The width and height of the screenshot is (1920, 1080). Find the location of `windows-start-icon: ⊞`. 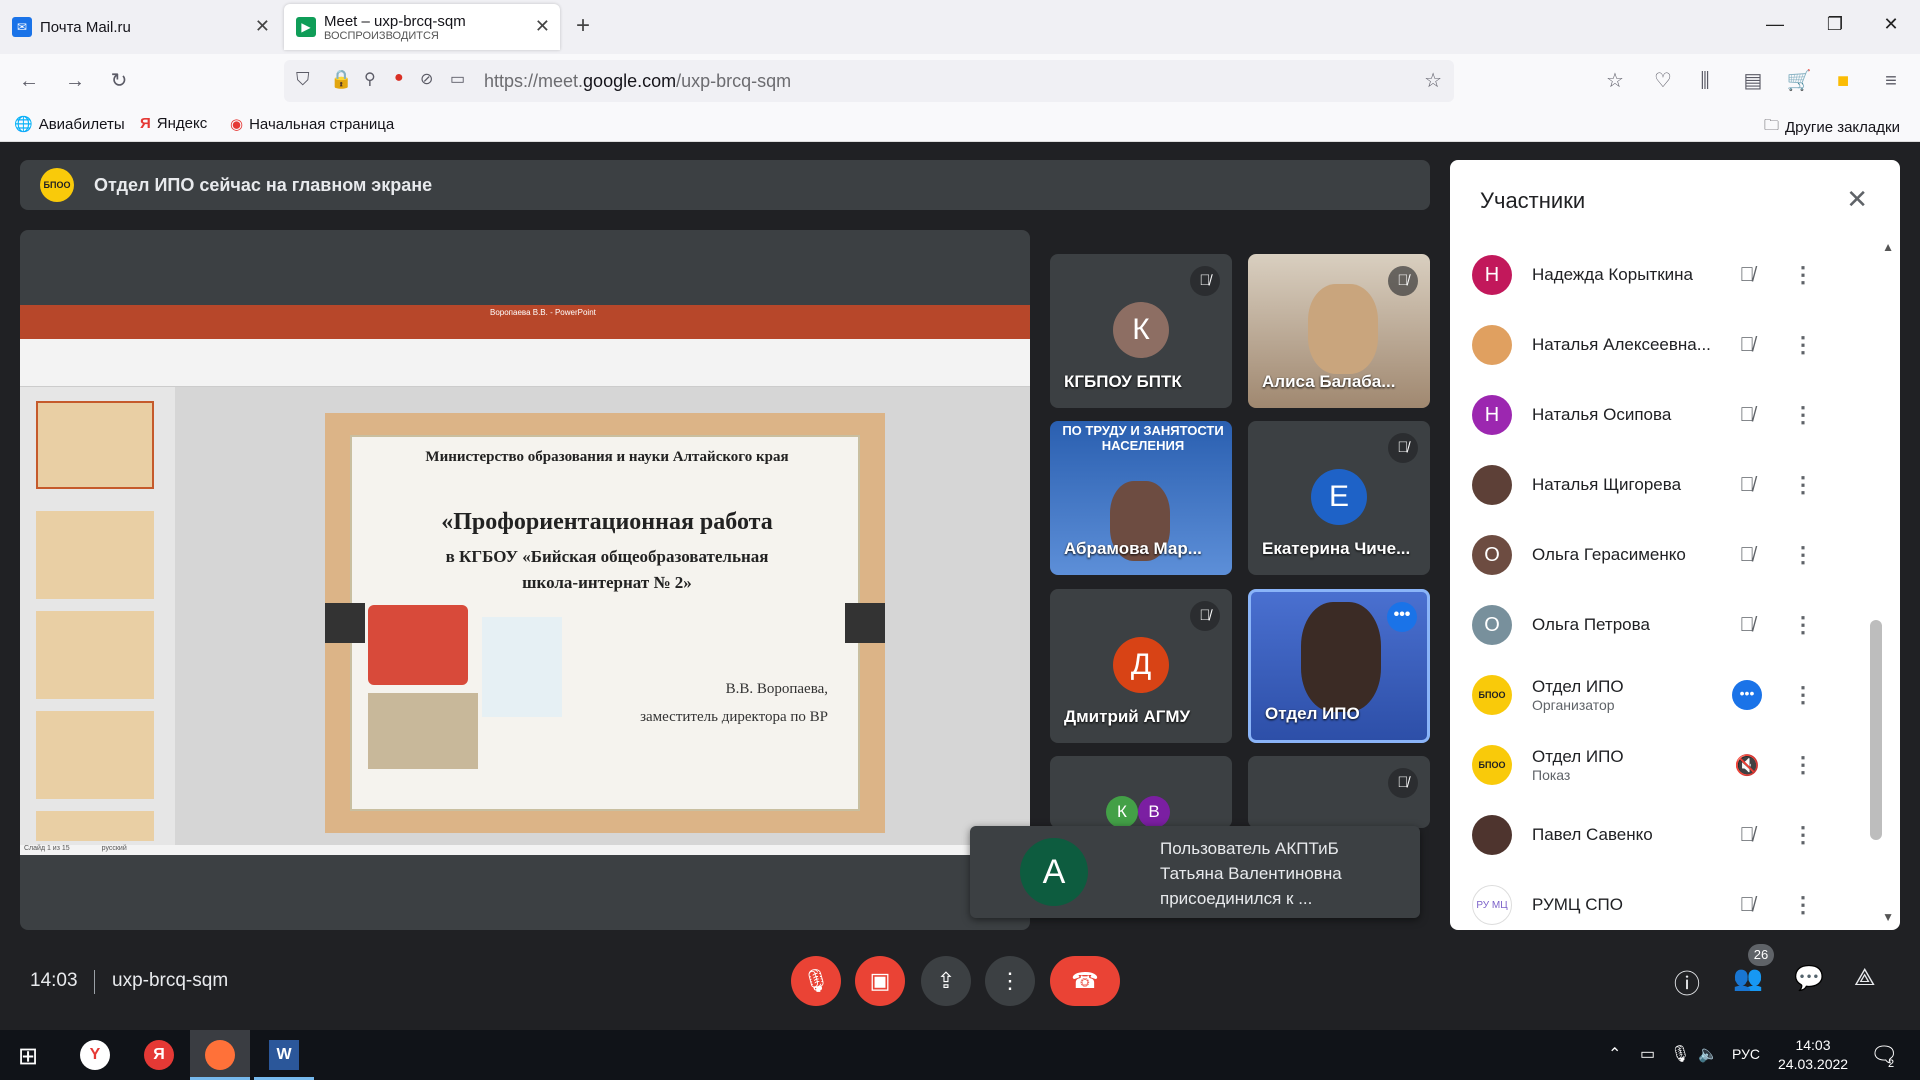

windows-start-icon: ⊞ is located at coordinates (28, 1056).